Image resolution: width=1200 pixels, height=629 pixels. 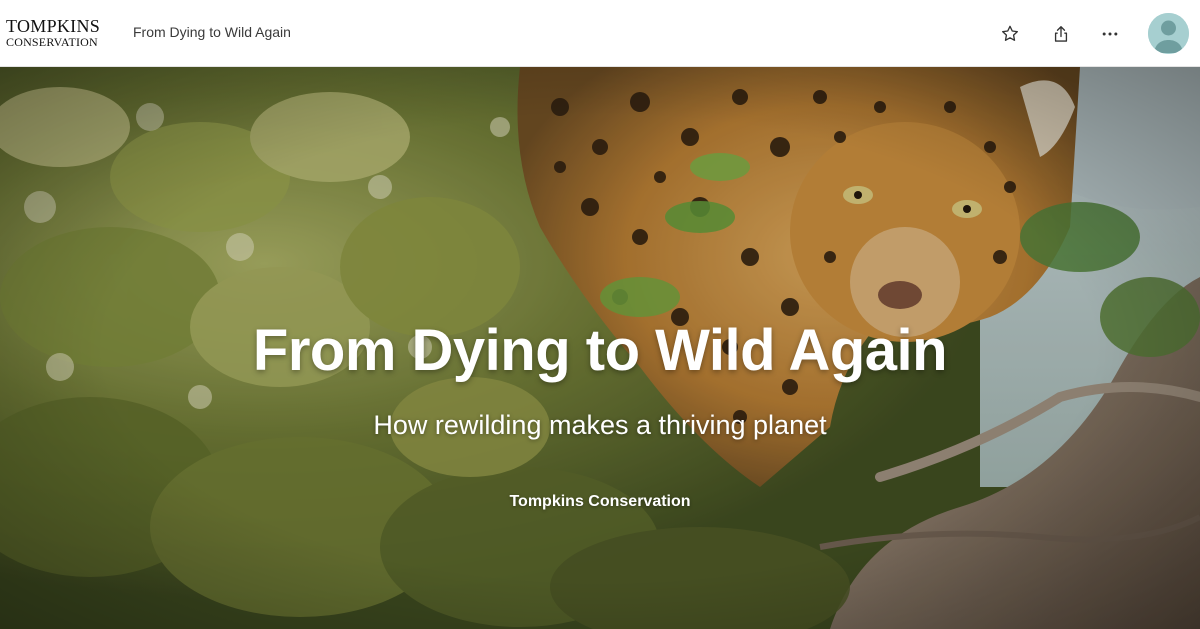 I want to click on share-icon, so click(x=1061, y=34).